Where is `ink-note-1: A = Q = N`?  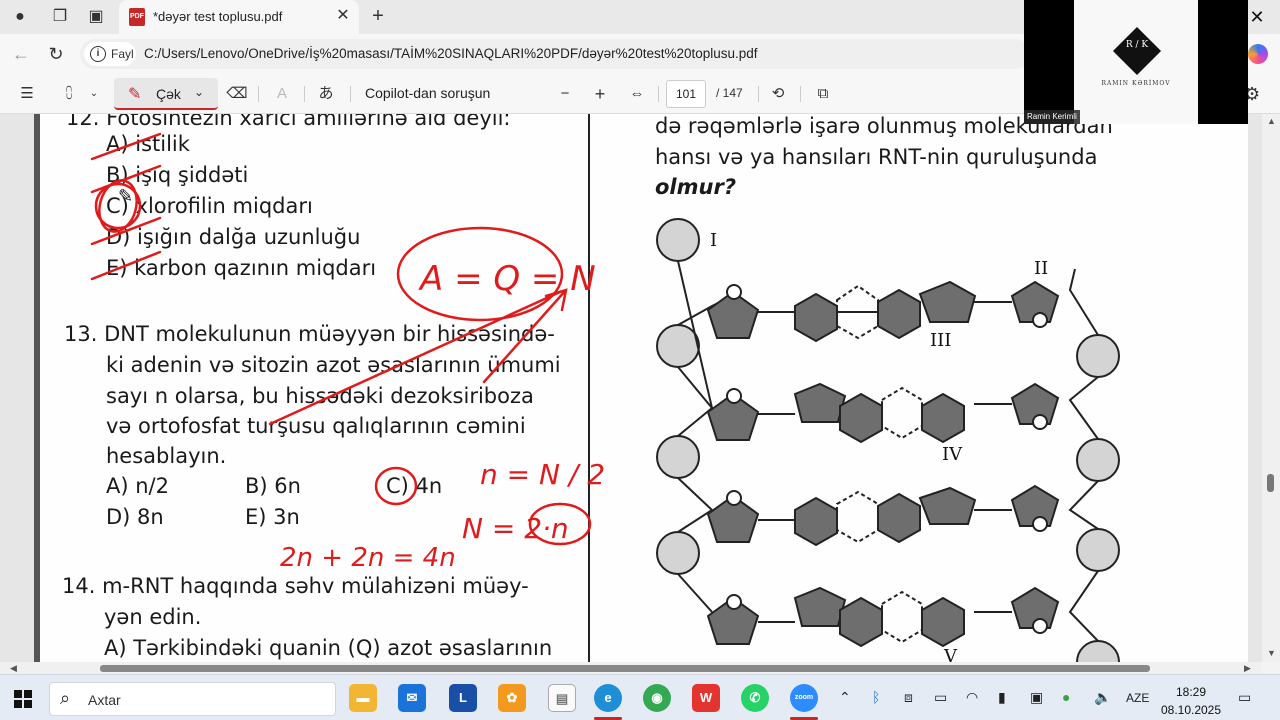
ink-note-1: A = Q = N is located at coordinates (507, 279).